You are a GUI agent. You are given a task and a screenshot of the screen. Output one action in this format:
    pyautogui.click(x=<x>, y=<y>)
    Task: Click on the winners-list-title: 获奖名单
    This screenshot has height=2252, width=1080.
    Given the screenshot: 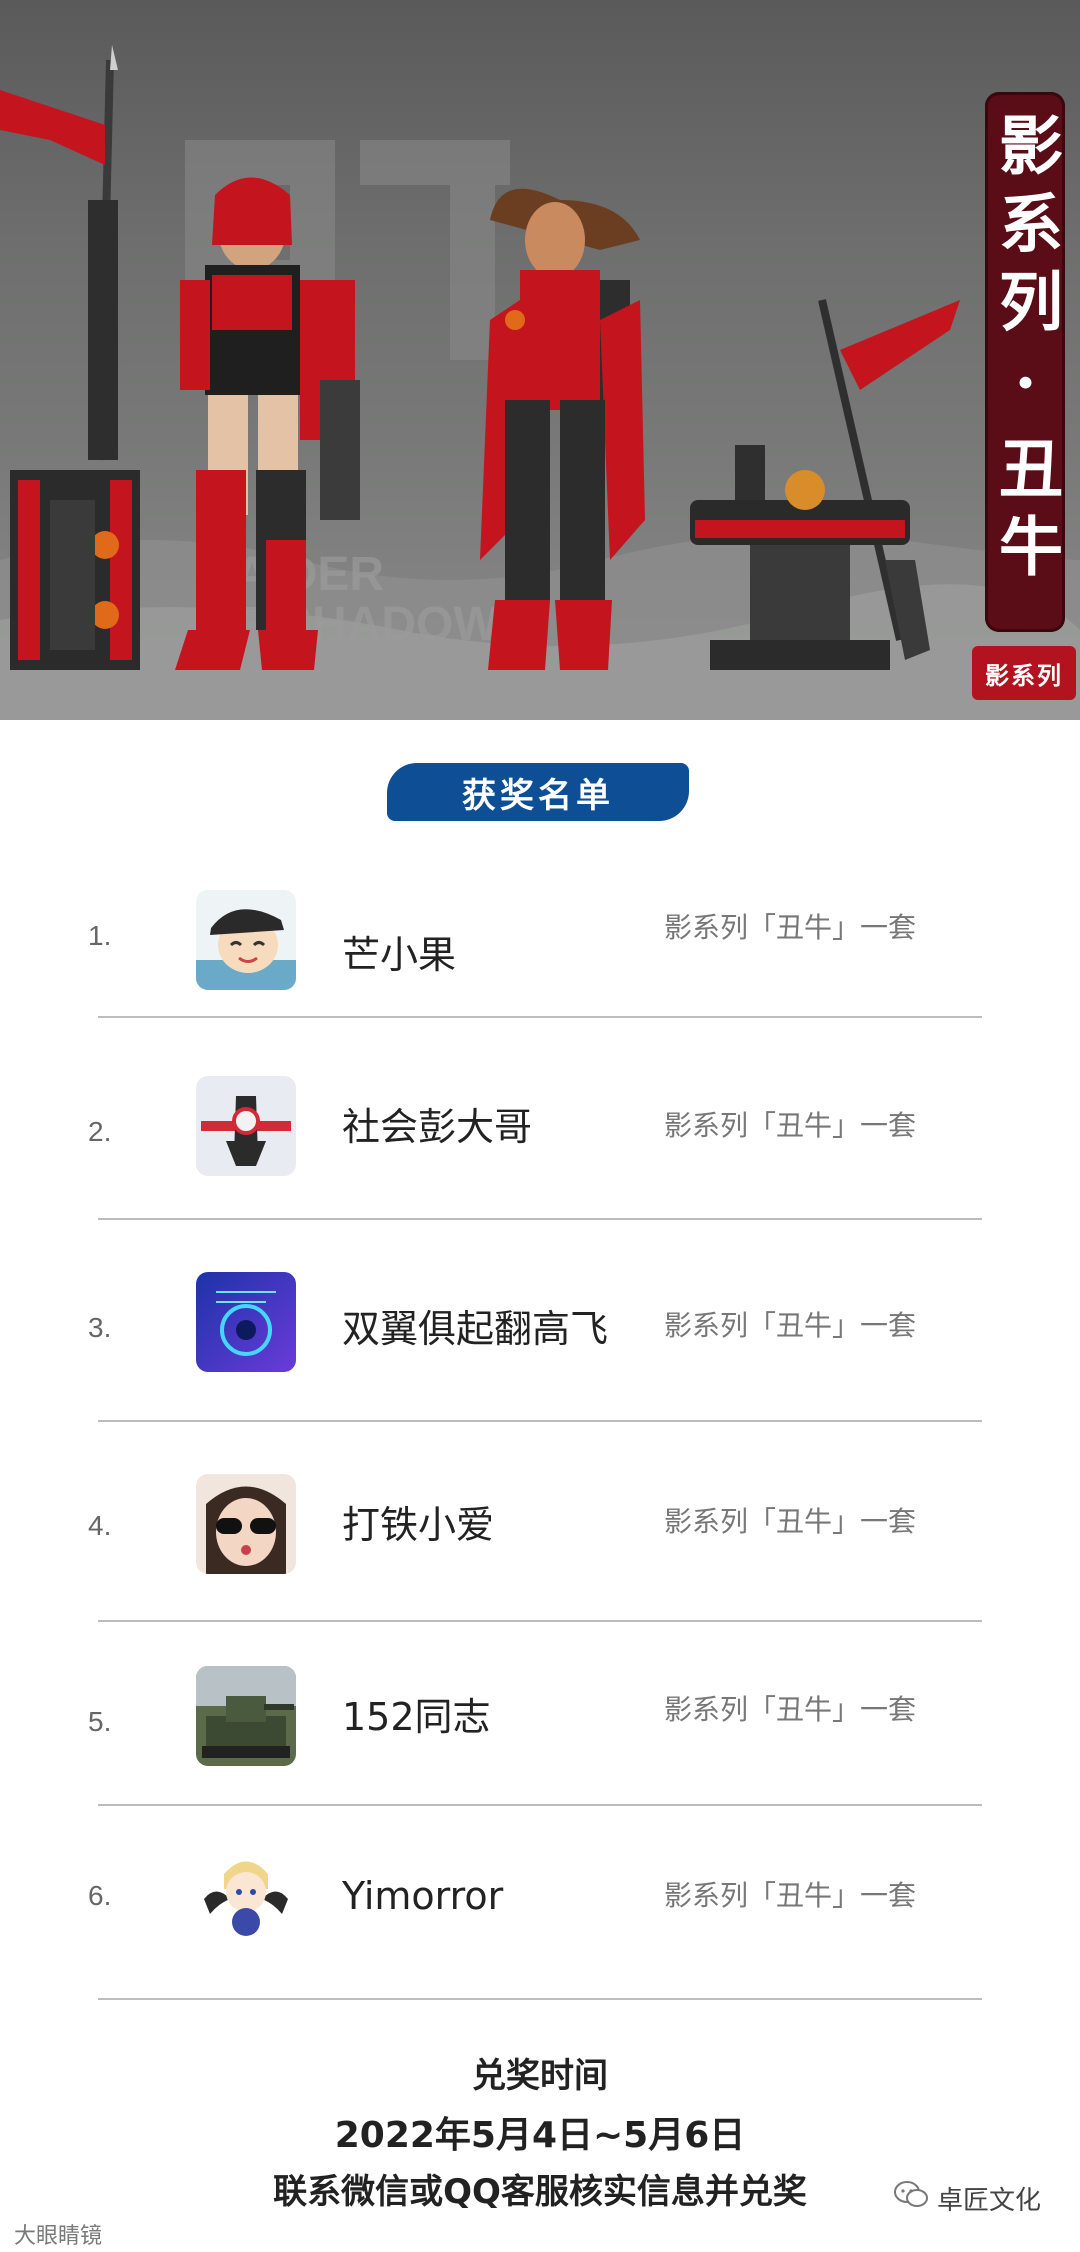 What is the action you would take?
    pyautogui.click(x=538, y=792)
    